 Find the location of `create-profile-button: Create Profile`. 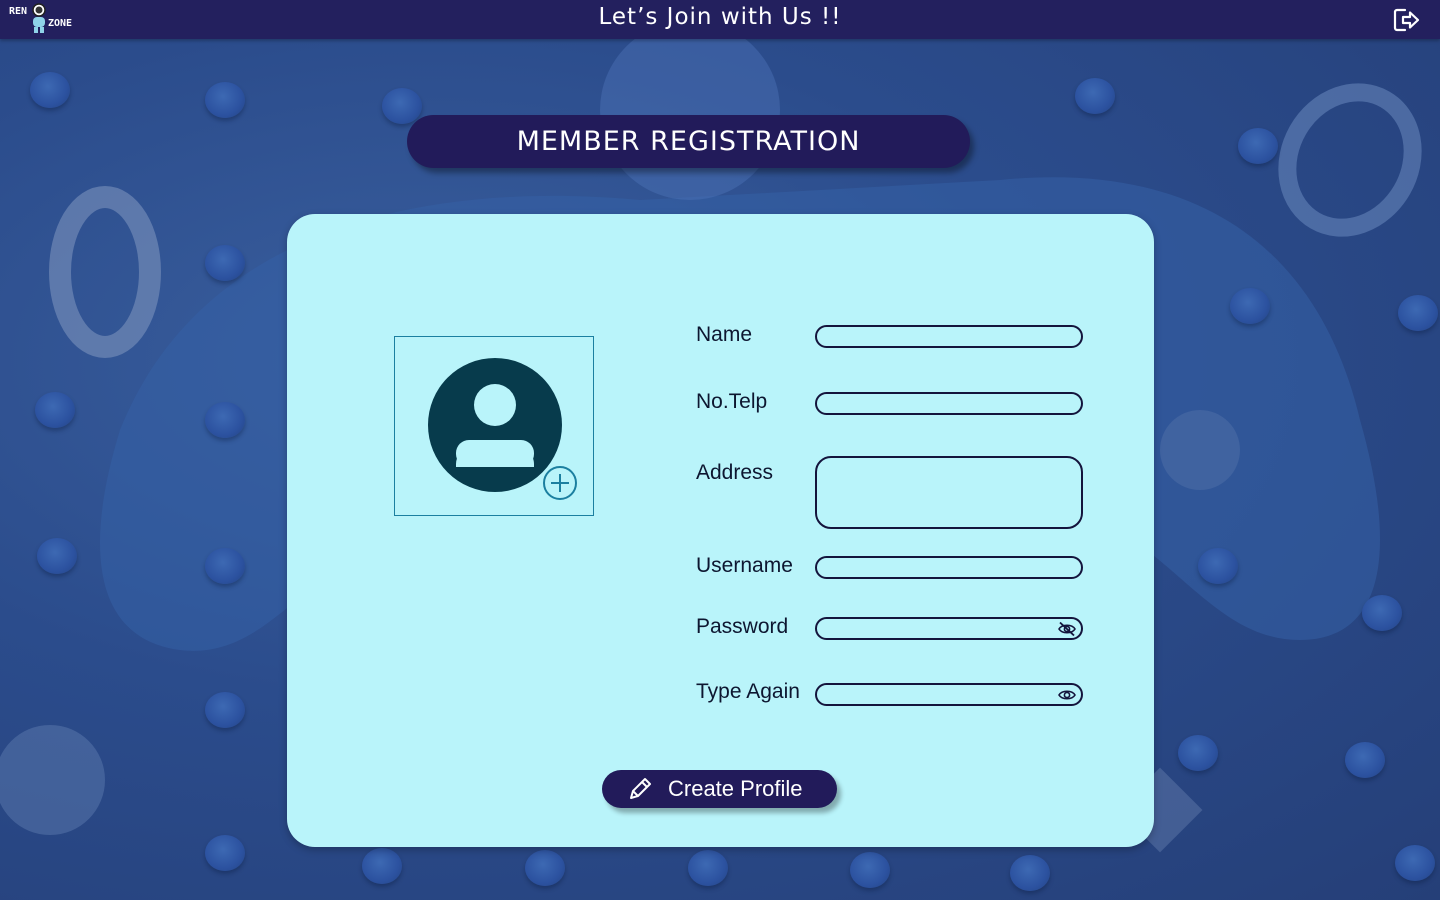

create-profile-button: Create Profile is located at coordinates (719, 789).